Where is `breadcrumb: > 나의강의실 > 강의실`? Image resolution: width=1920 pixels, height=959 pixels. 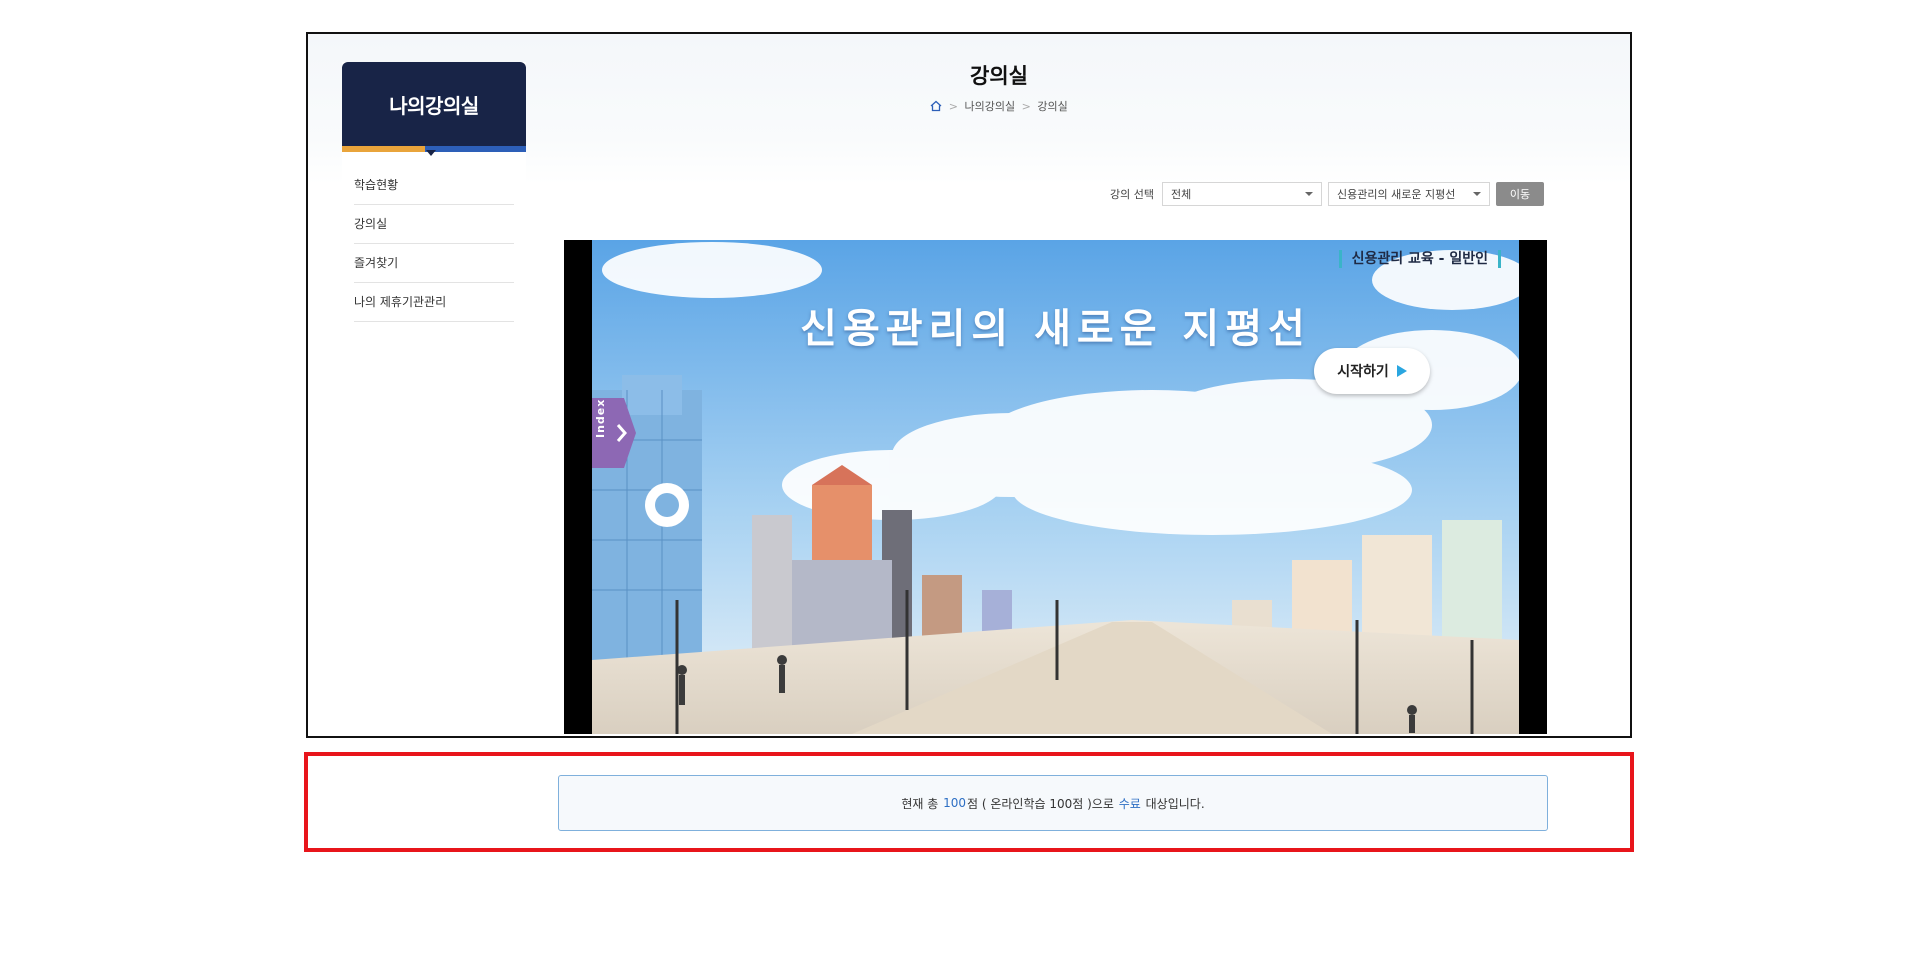 breadcrumb: > 나의강의실 > 강의실 is located at coordinates (969, 106).